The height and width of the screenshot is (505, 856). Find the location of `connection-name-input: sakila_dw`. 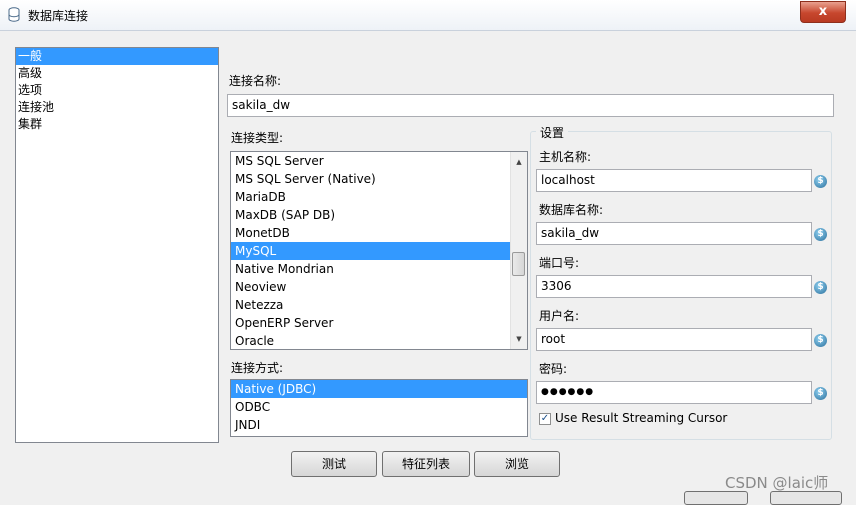

connection-name-input: sakila_dw is located at coordinates (530, 105).